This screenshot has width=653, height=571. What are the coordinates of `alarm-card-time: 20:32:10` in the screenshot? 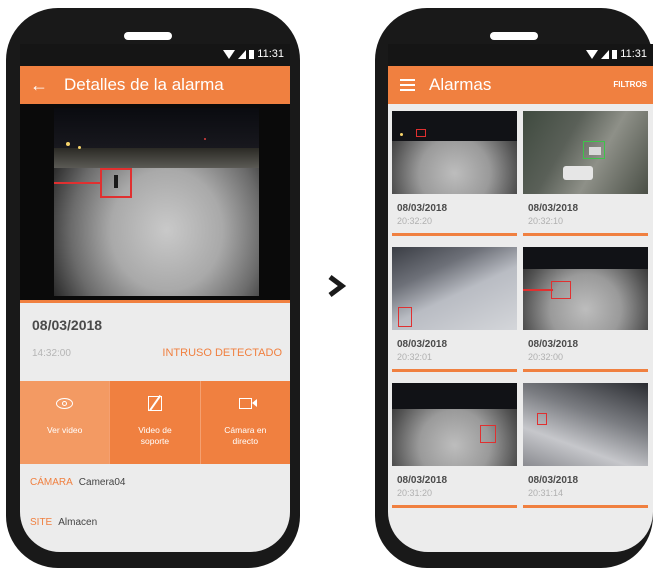 It's located at (546, 221).